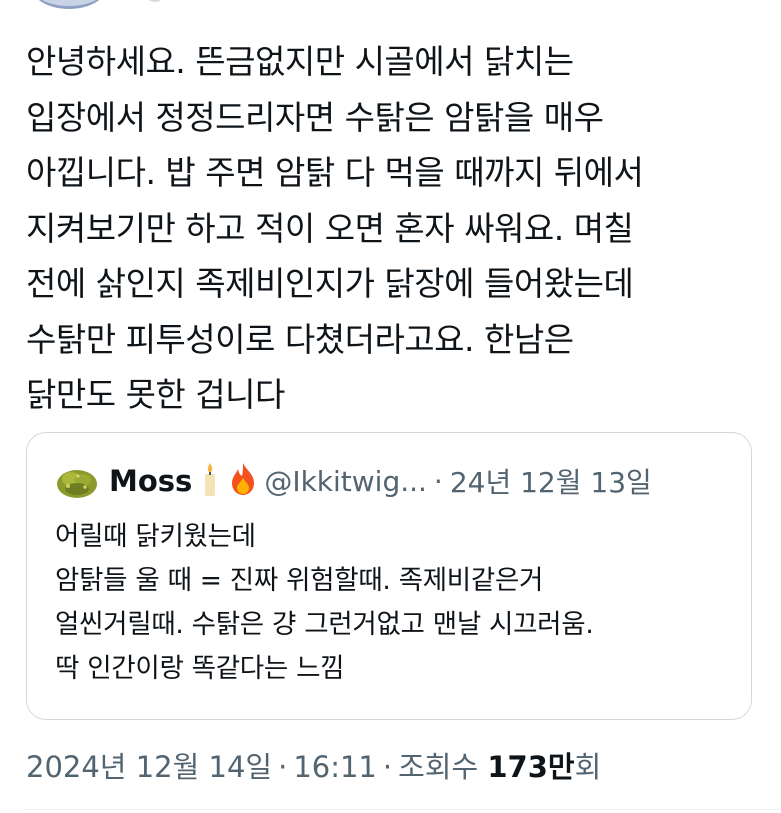 This screenshot has height=813, width=781. I want to click on fire-icon, so click(243, 481).